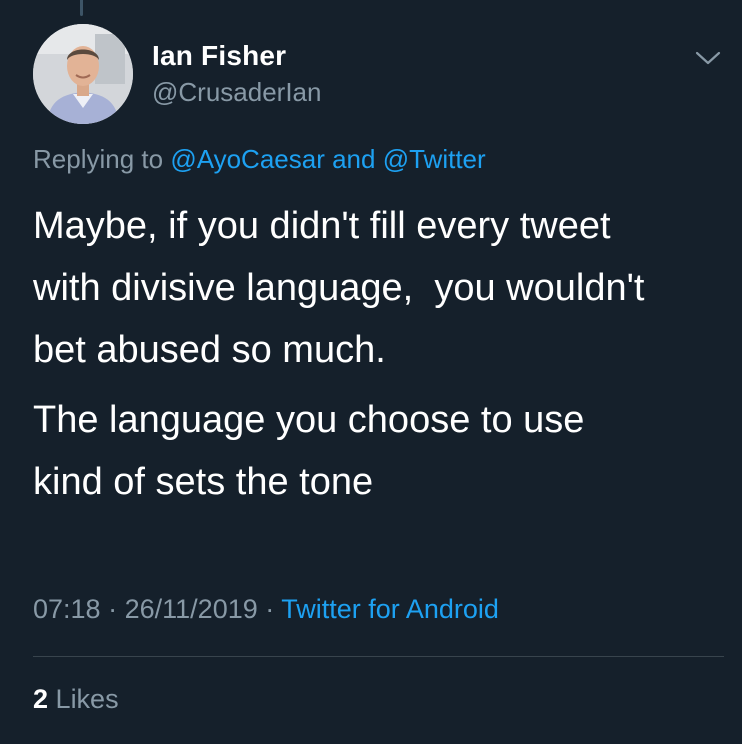  Describe the element at coordinates (219, 56) in the screenshot. I see `author-name: Ian Fisher` at that location.